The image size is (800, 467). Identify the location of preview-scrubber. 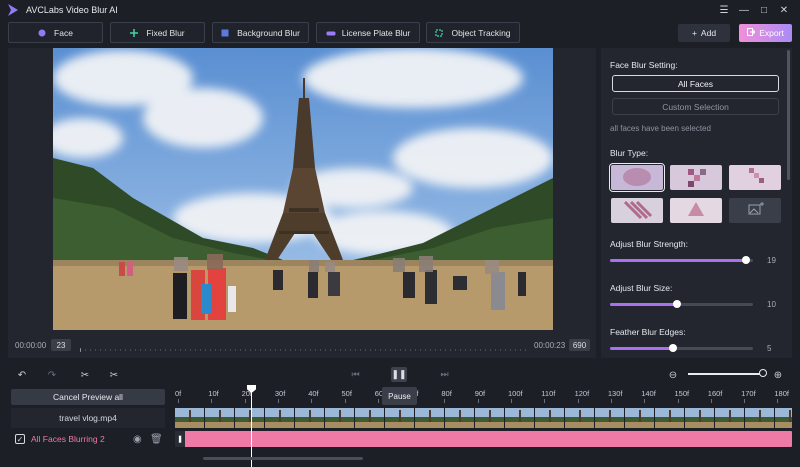
(304, 348).